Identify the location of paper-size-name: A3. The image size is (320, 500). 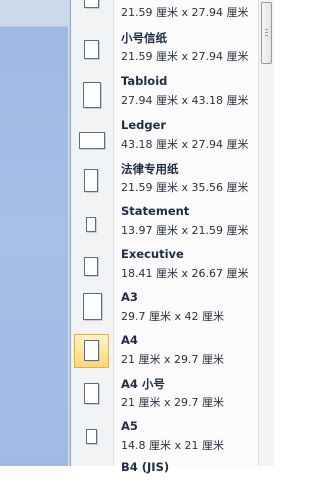
(129, 297).